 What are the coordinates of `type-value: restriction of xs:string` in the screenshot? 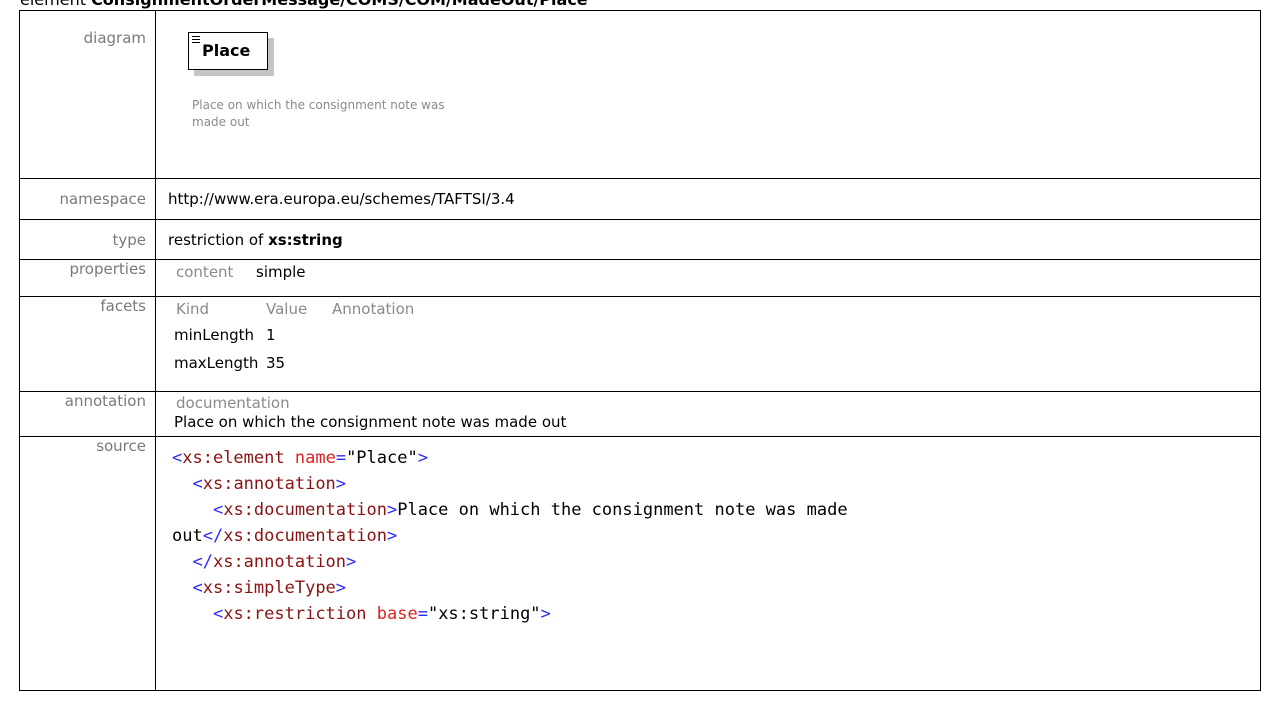 It's located at (708, 239).